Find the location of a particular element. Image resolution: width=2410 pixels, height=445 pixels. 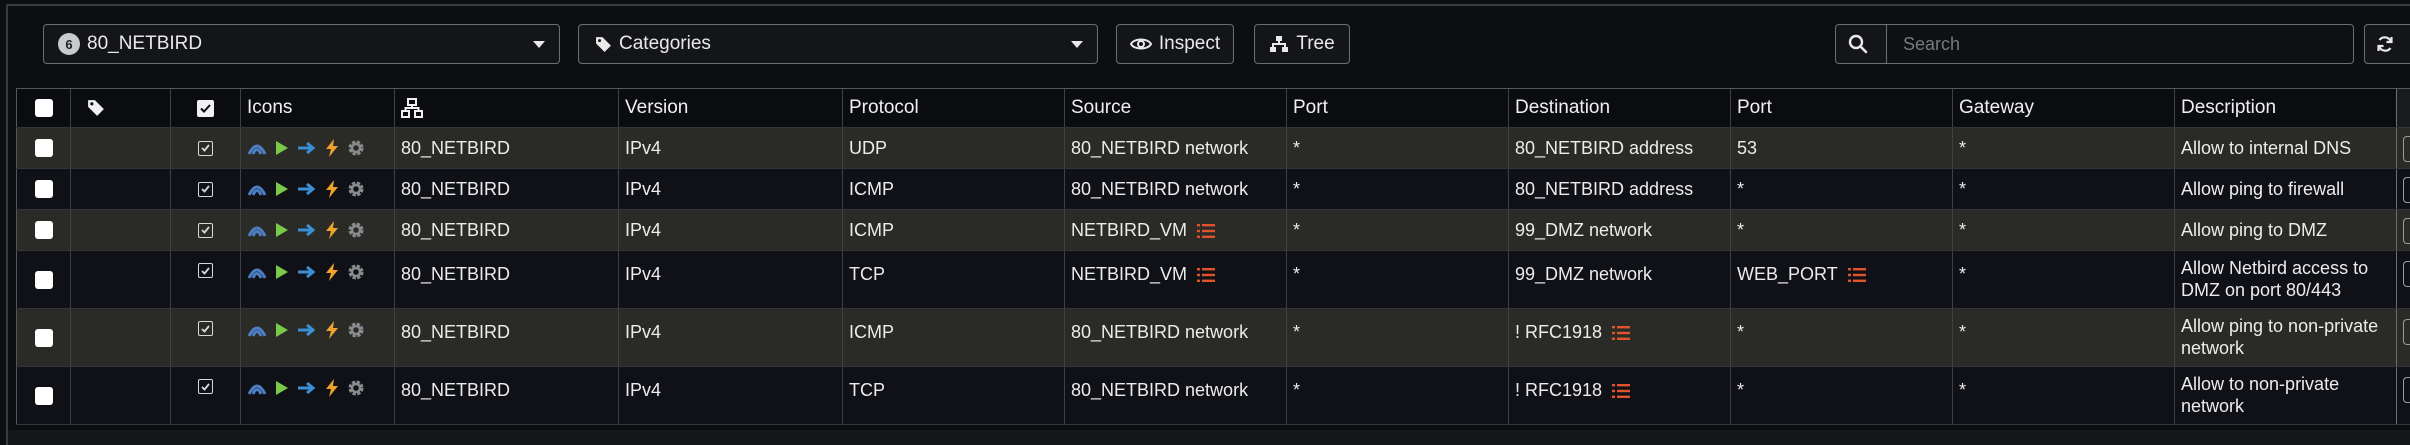

row-description: Allow to internal DNS is located at coordinates (2285, 148).